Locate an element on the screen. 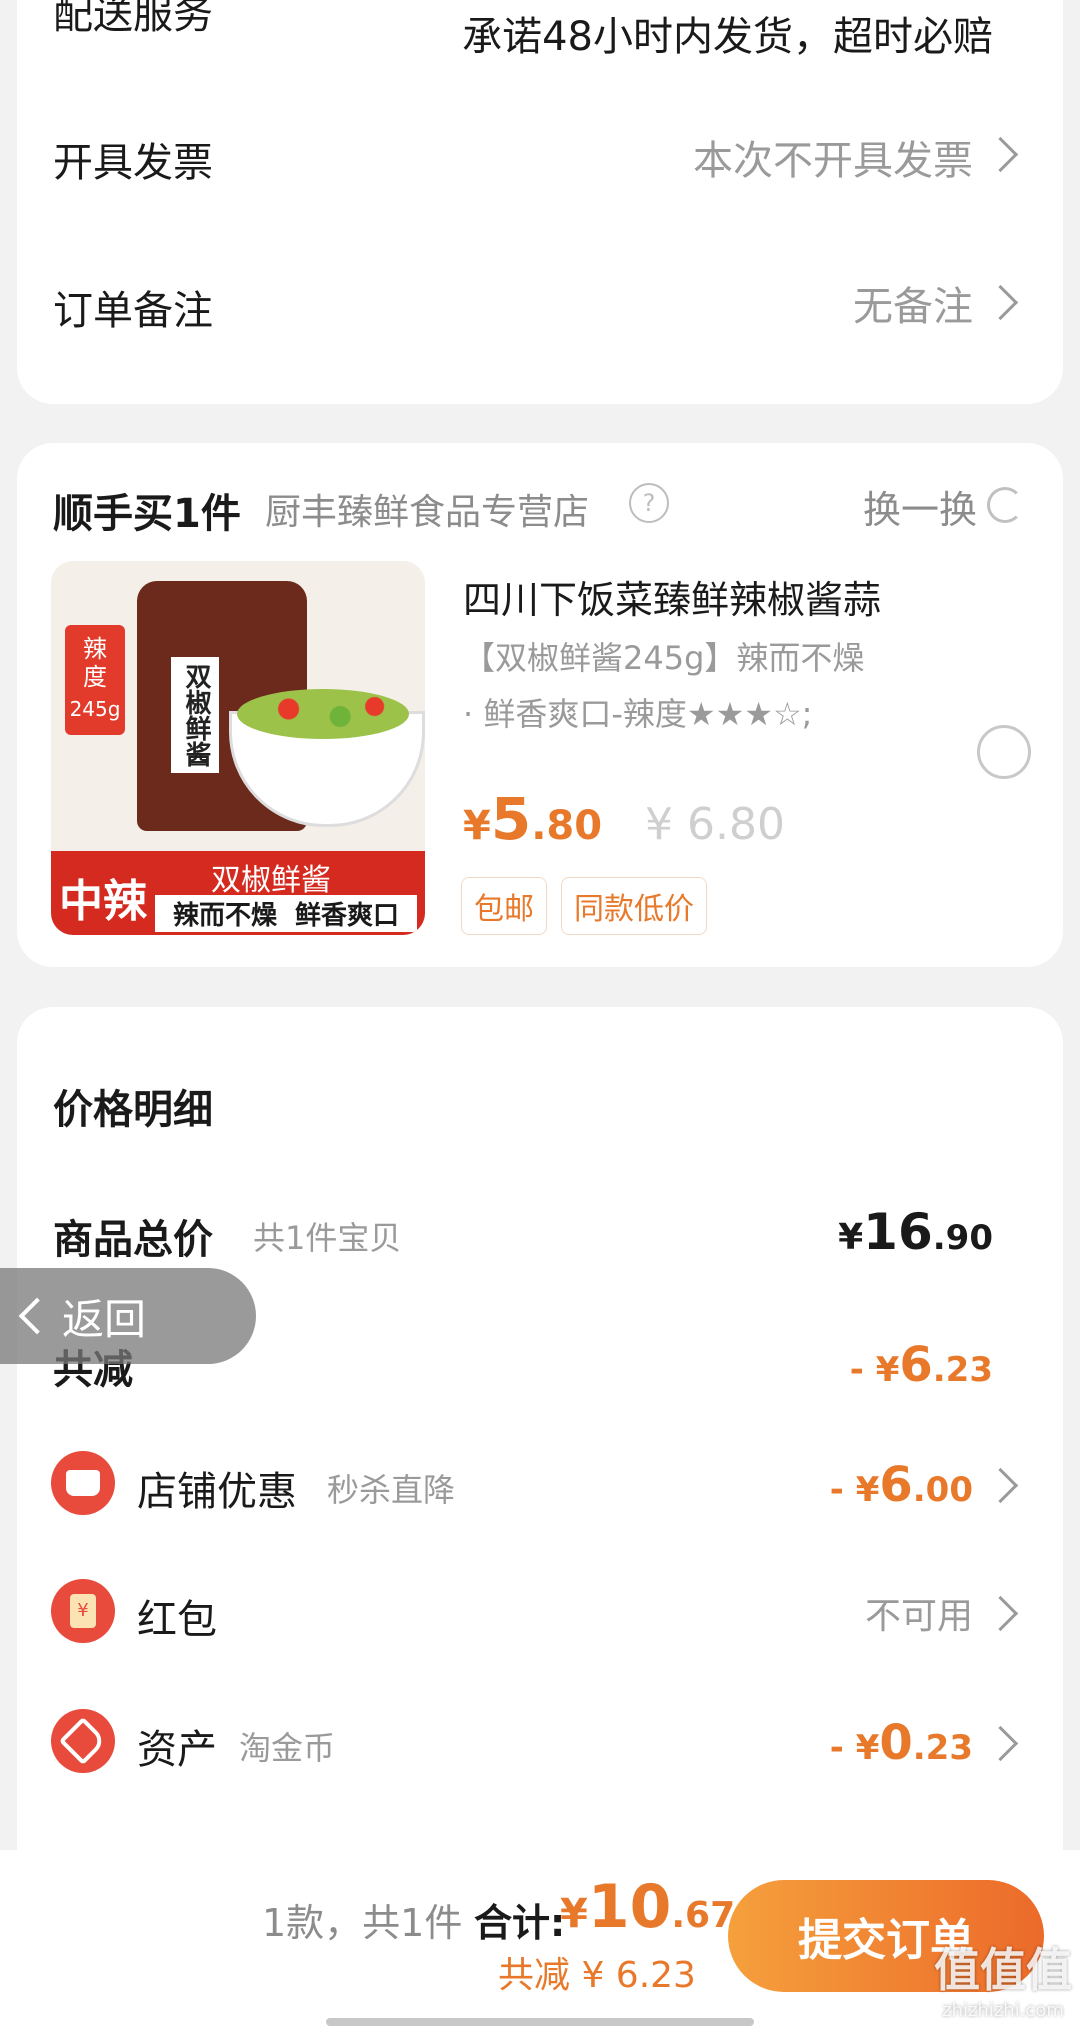  watermark: 值值值 zhizhizhi.com is located at coordinates (1003, 1977).